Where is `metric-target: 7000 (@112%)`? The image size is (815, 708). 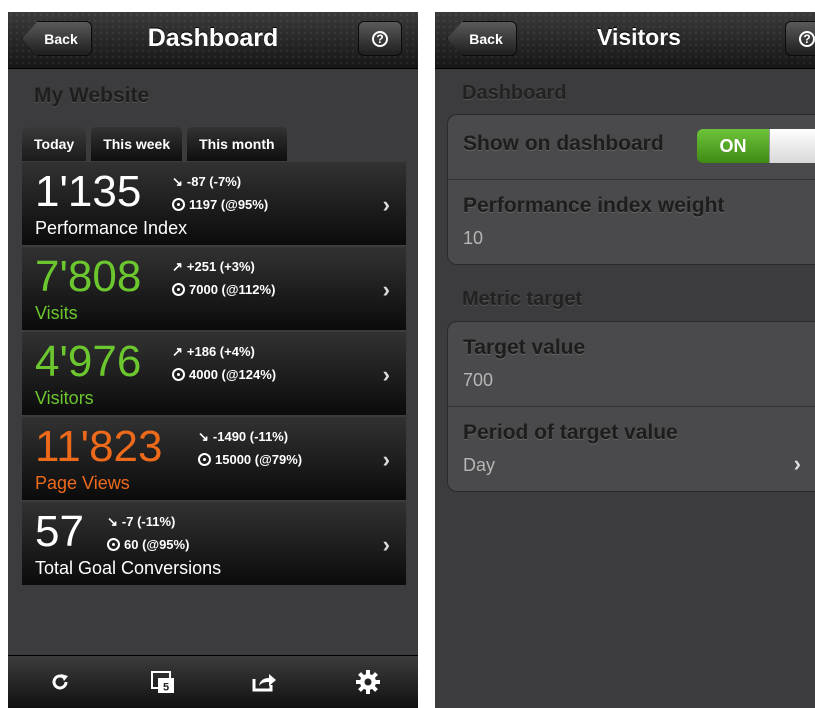
metric-target: 7000 (@112%) is located at coordinates (232, 289).